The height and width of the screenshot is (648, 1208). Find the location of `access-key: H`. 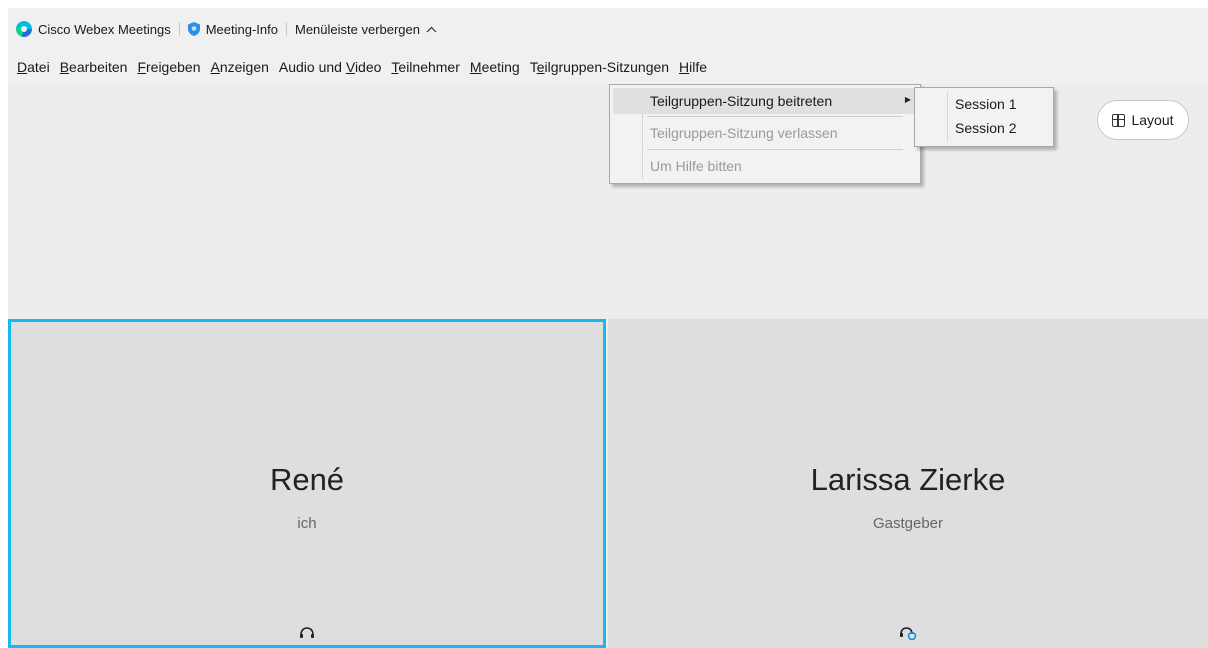

access-key: H is located at coordinates (684, 67).